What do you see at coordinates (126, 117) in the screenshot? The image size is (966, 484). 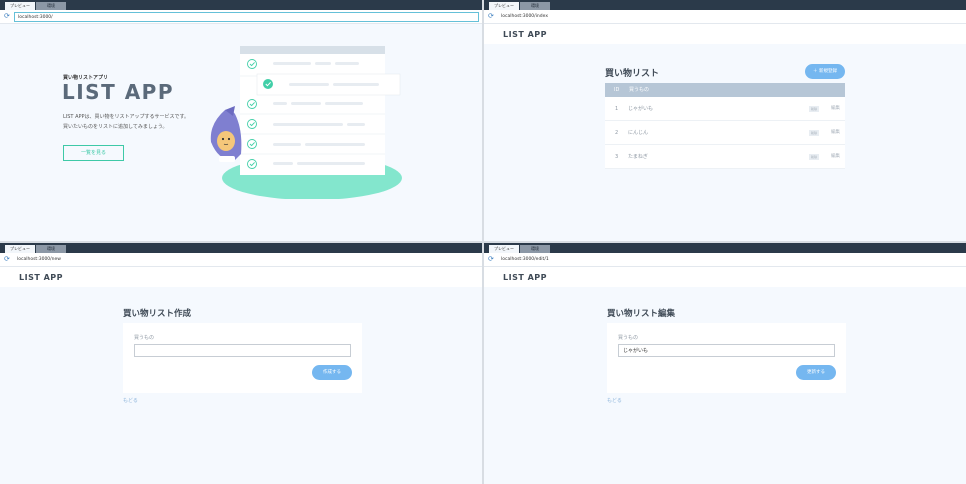 I see `hero-desc-line-1: LIST APPは、買い物をリストアップするサービスです。` at bounding box center [126, 117].